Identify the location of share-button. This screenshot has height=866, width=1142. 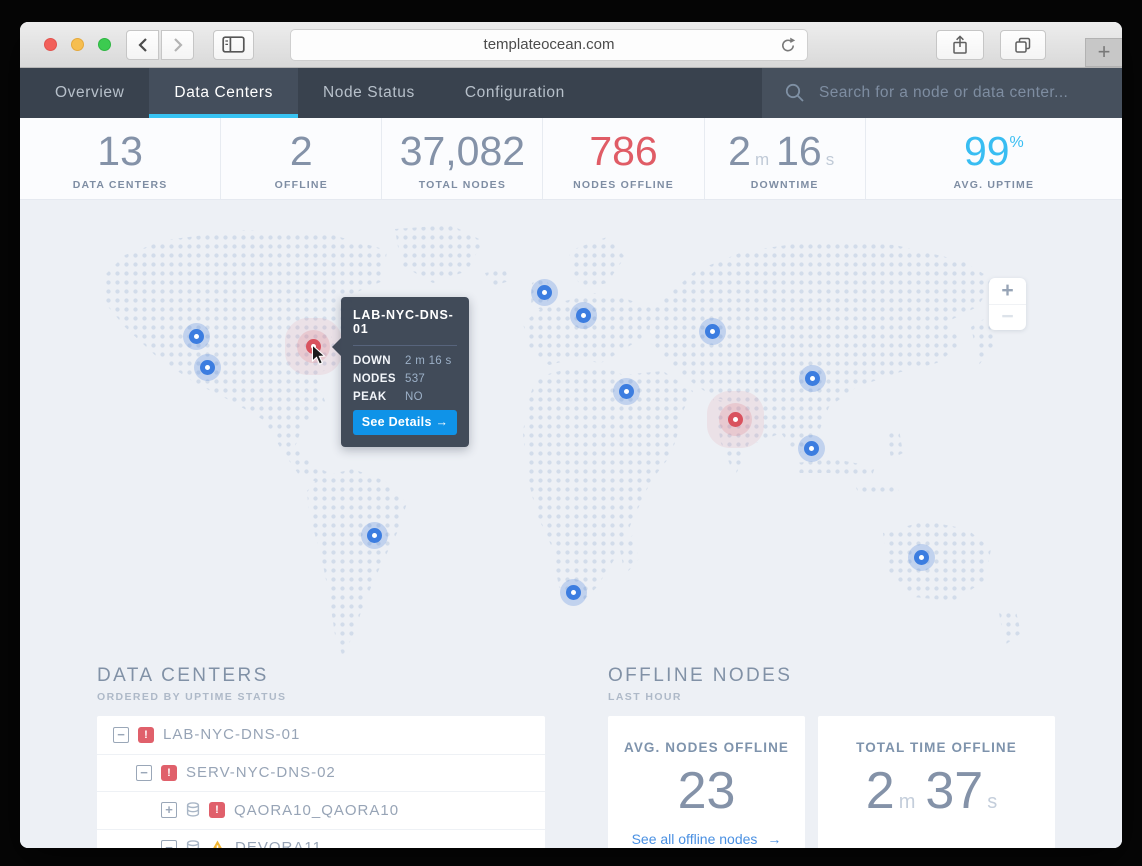
(960, 44).